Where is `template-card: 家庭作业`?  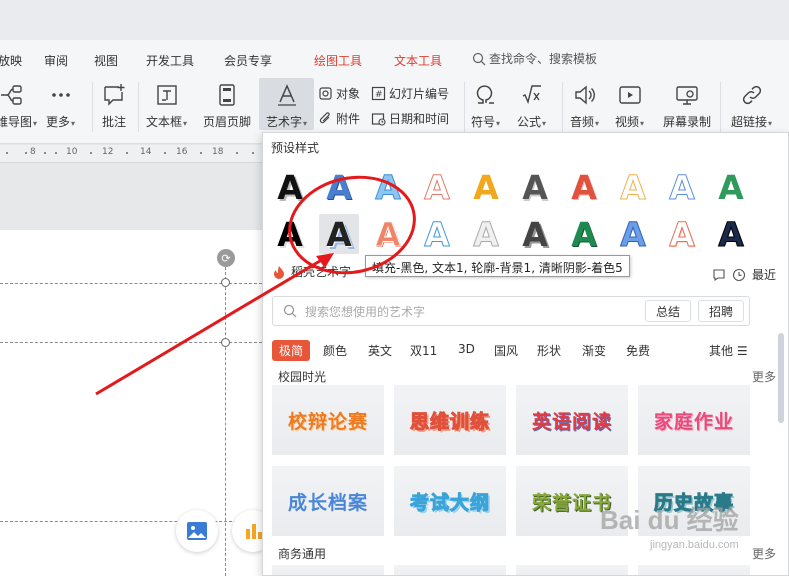
template-card: 家庭作业 is located at coordinates (694, 420).